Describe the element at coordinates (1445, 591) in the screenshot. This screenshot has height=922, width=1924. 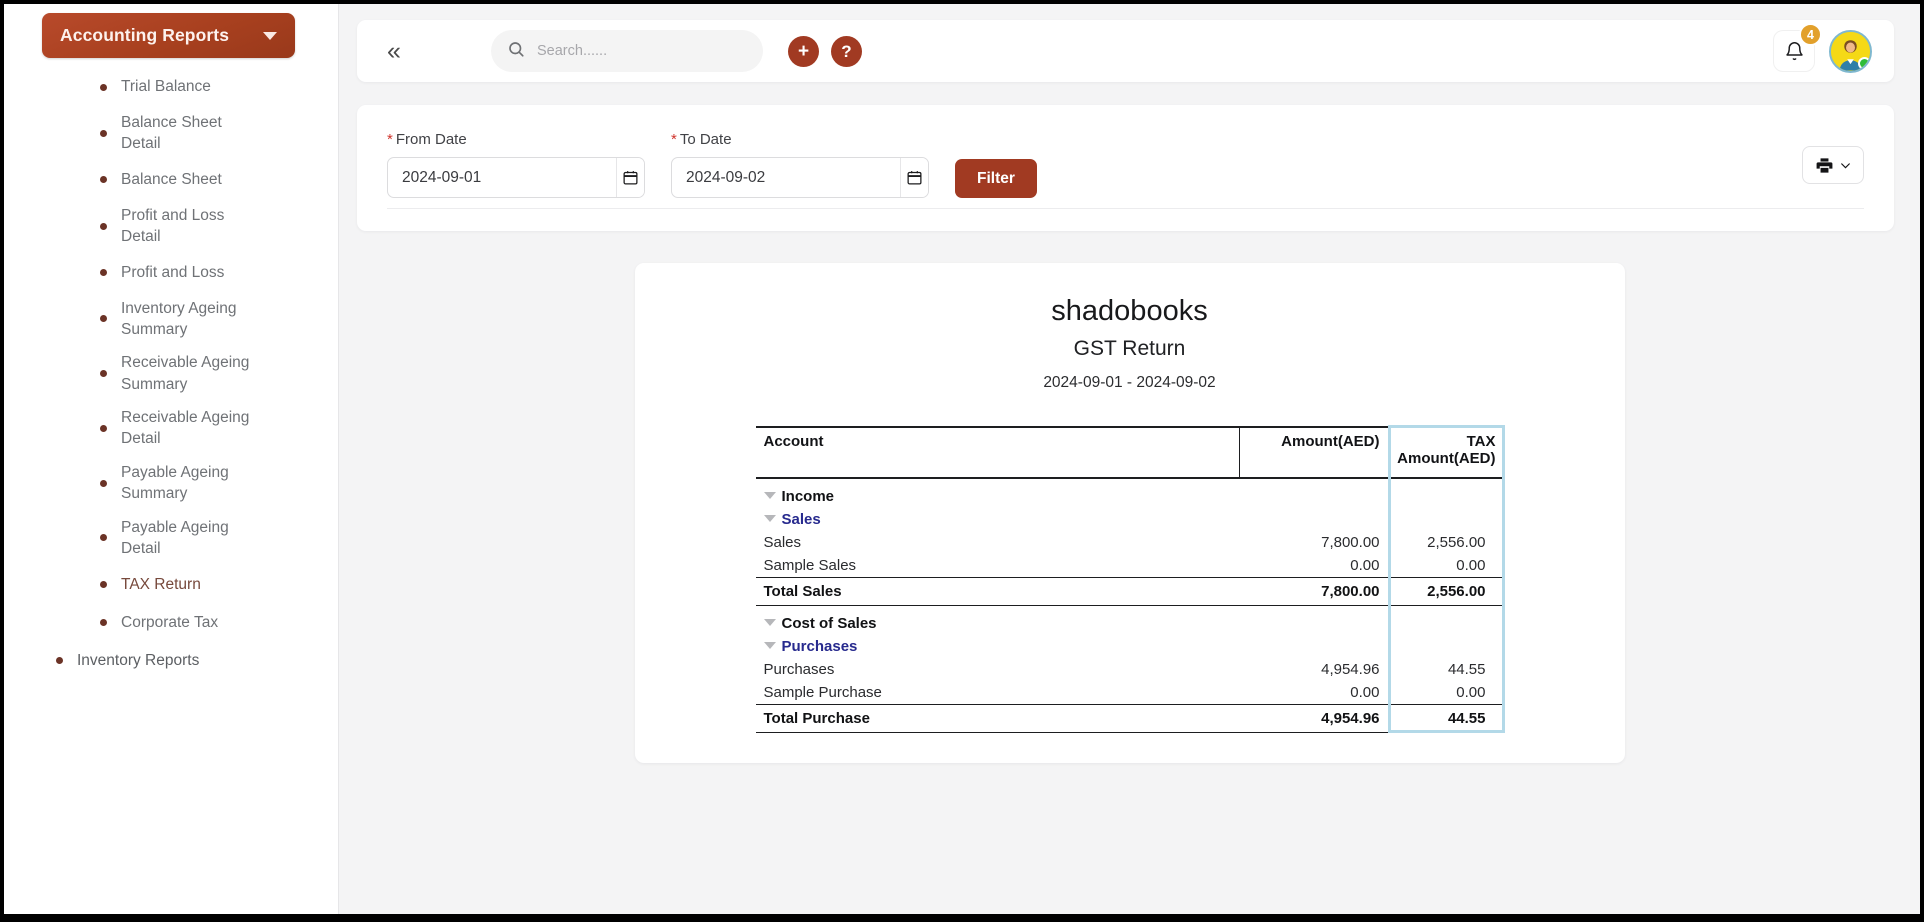
I see `cell-tax-amount: 2,556.00` at that location.